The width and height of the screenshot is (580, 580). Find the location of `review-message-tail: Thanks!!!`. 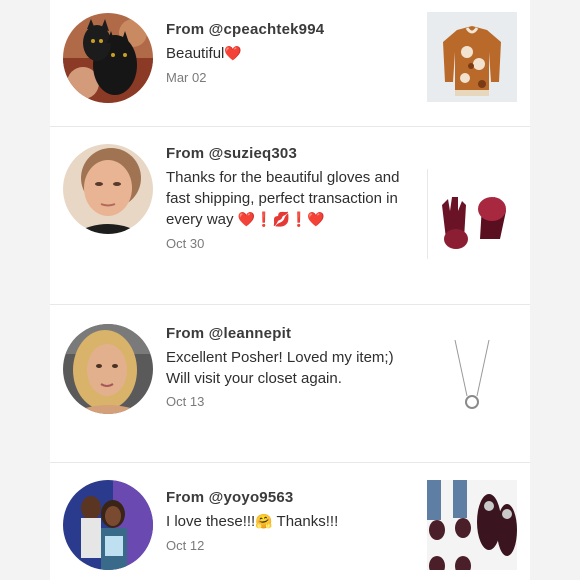

review-message-tail: Thanks!!! is located at coordinates (305, 521).